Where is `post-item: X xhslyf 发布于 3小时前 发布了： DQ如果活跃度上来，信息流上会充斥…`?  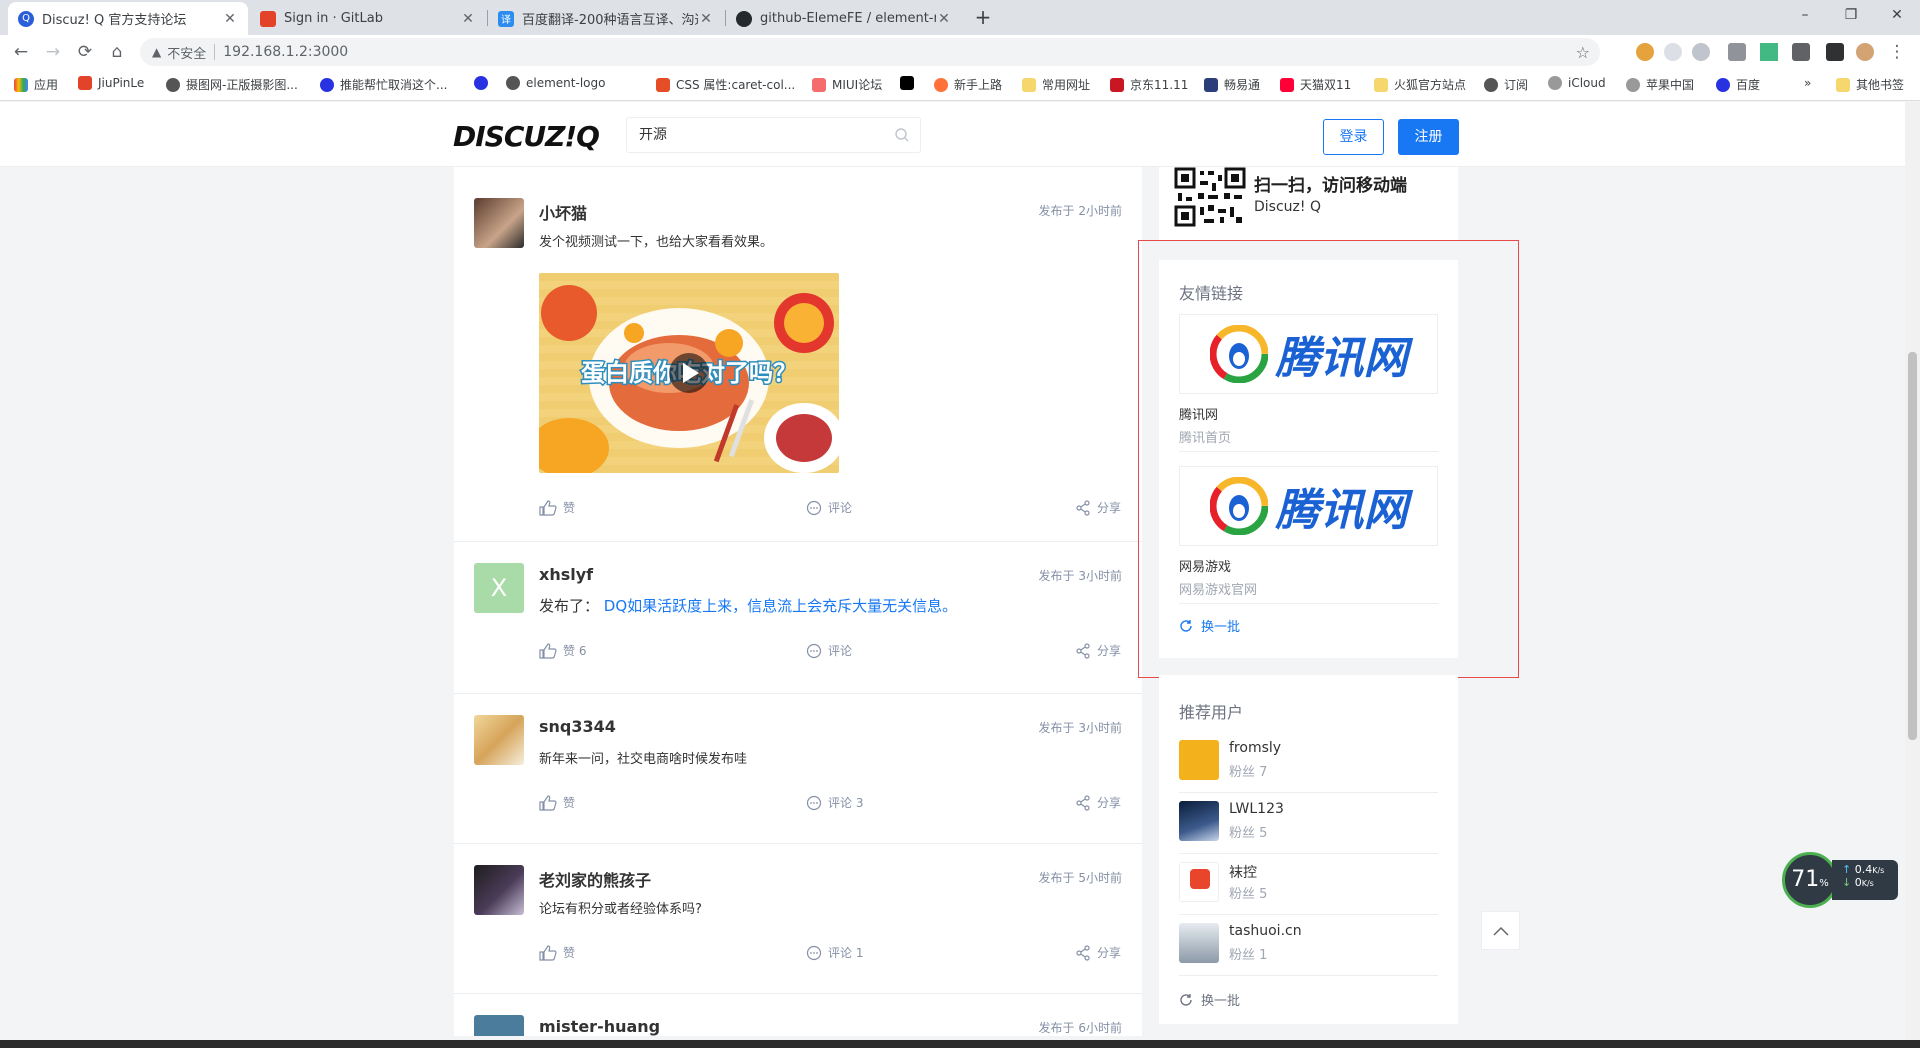
post-item: X xhslyf 发布于 3小时前 发布了： DQ如果活跃度上来，信息流上会充斥… is located at coordinates (798, 618).